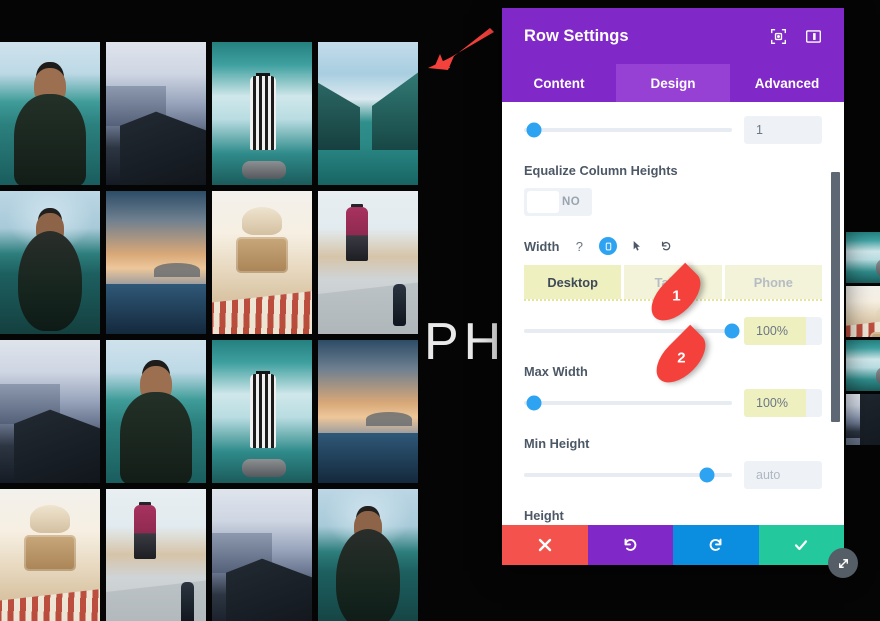 The image size is (880, 621). I want to click on photo-mirror-lake-mountains, so click(368, 113).